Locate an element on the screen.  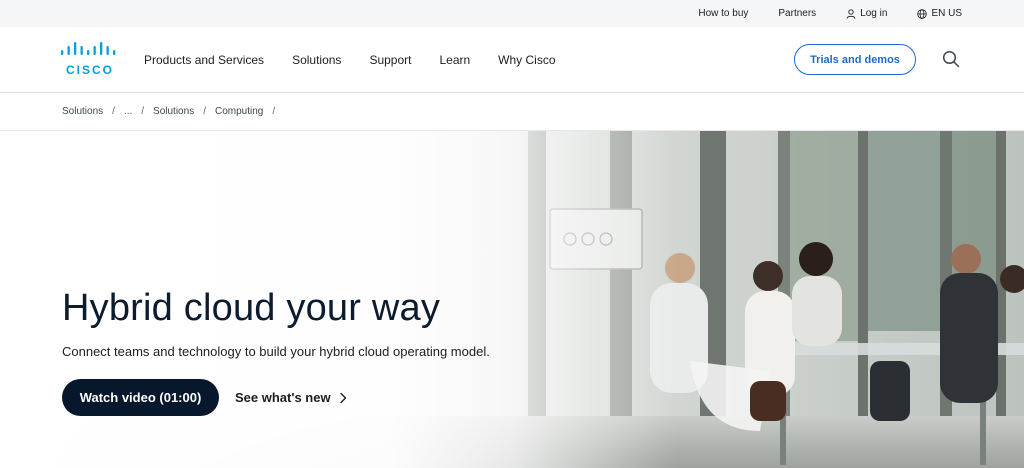
breadcrumb-item: Computing is located at coordinates (239, 111).